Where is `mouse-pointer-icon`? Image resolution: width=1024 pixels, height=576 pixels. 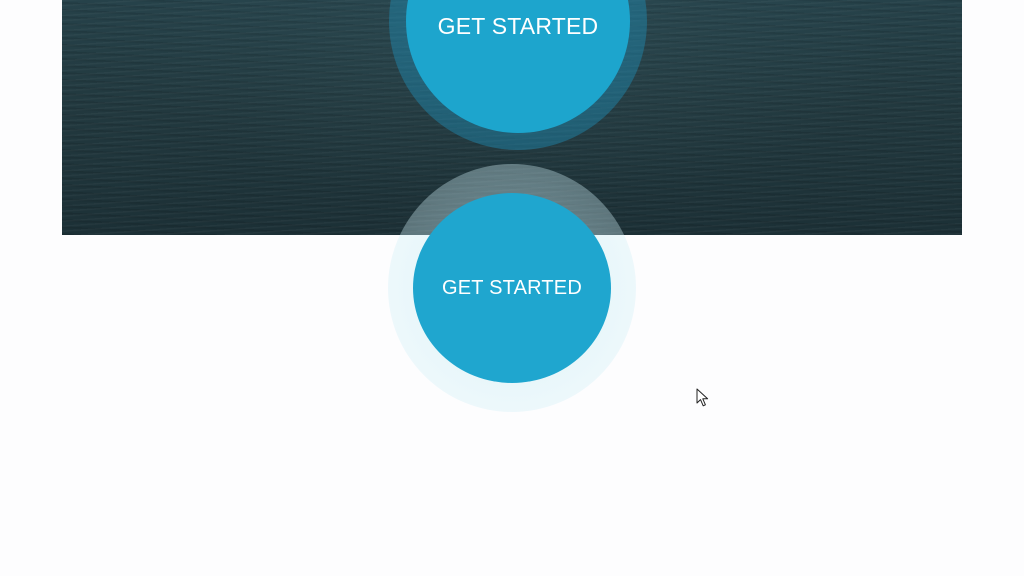 mouse-pointer-icon is located at coordinates (702, 397).